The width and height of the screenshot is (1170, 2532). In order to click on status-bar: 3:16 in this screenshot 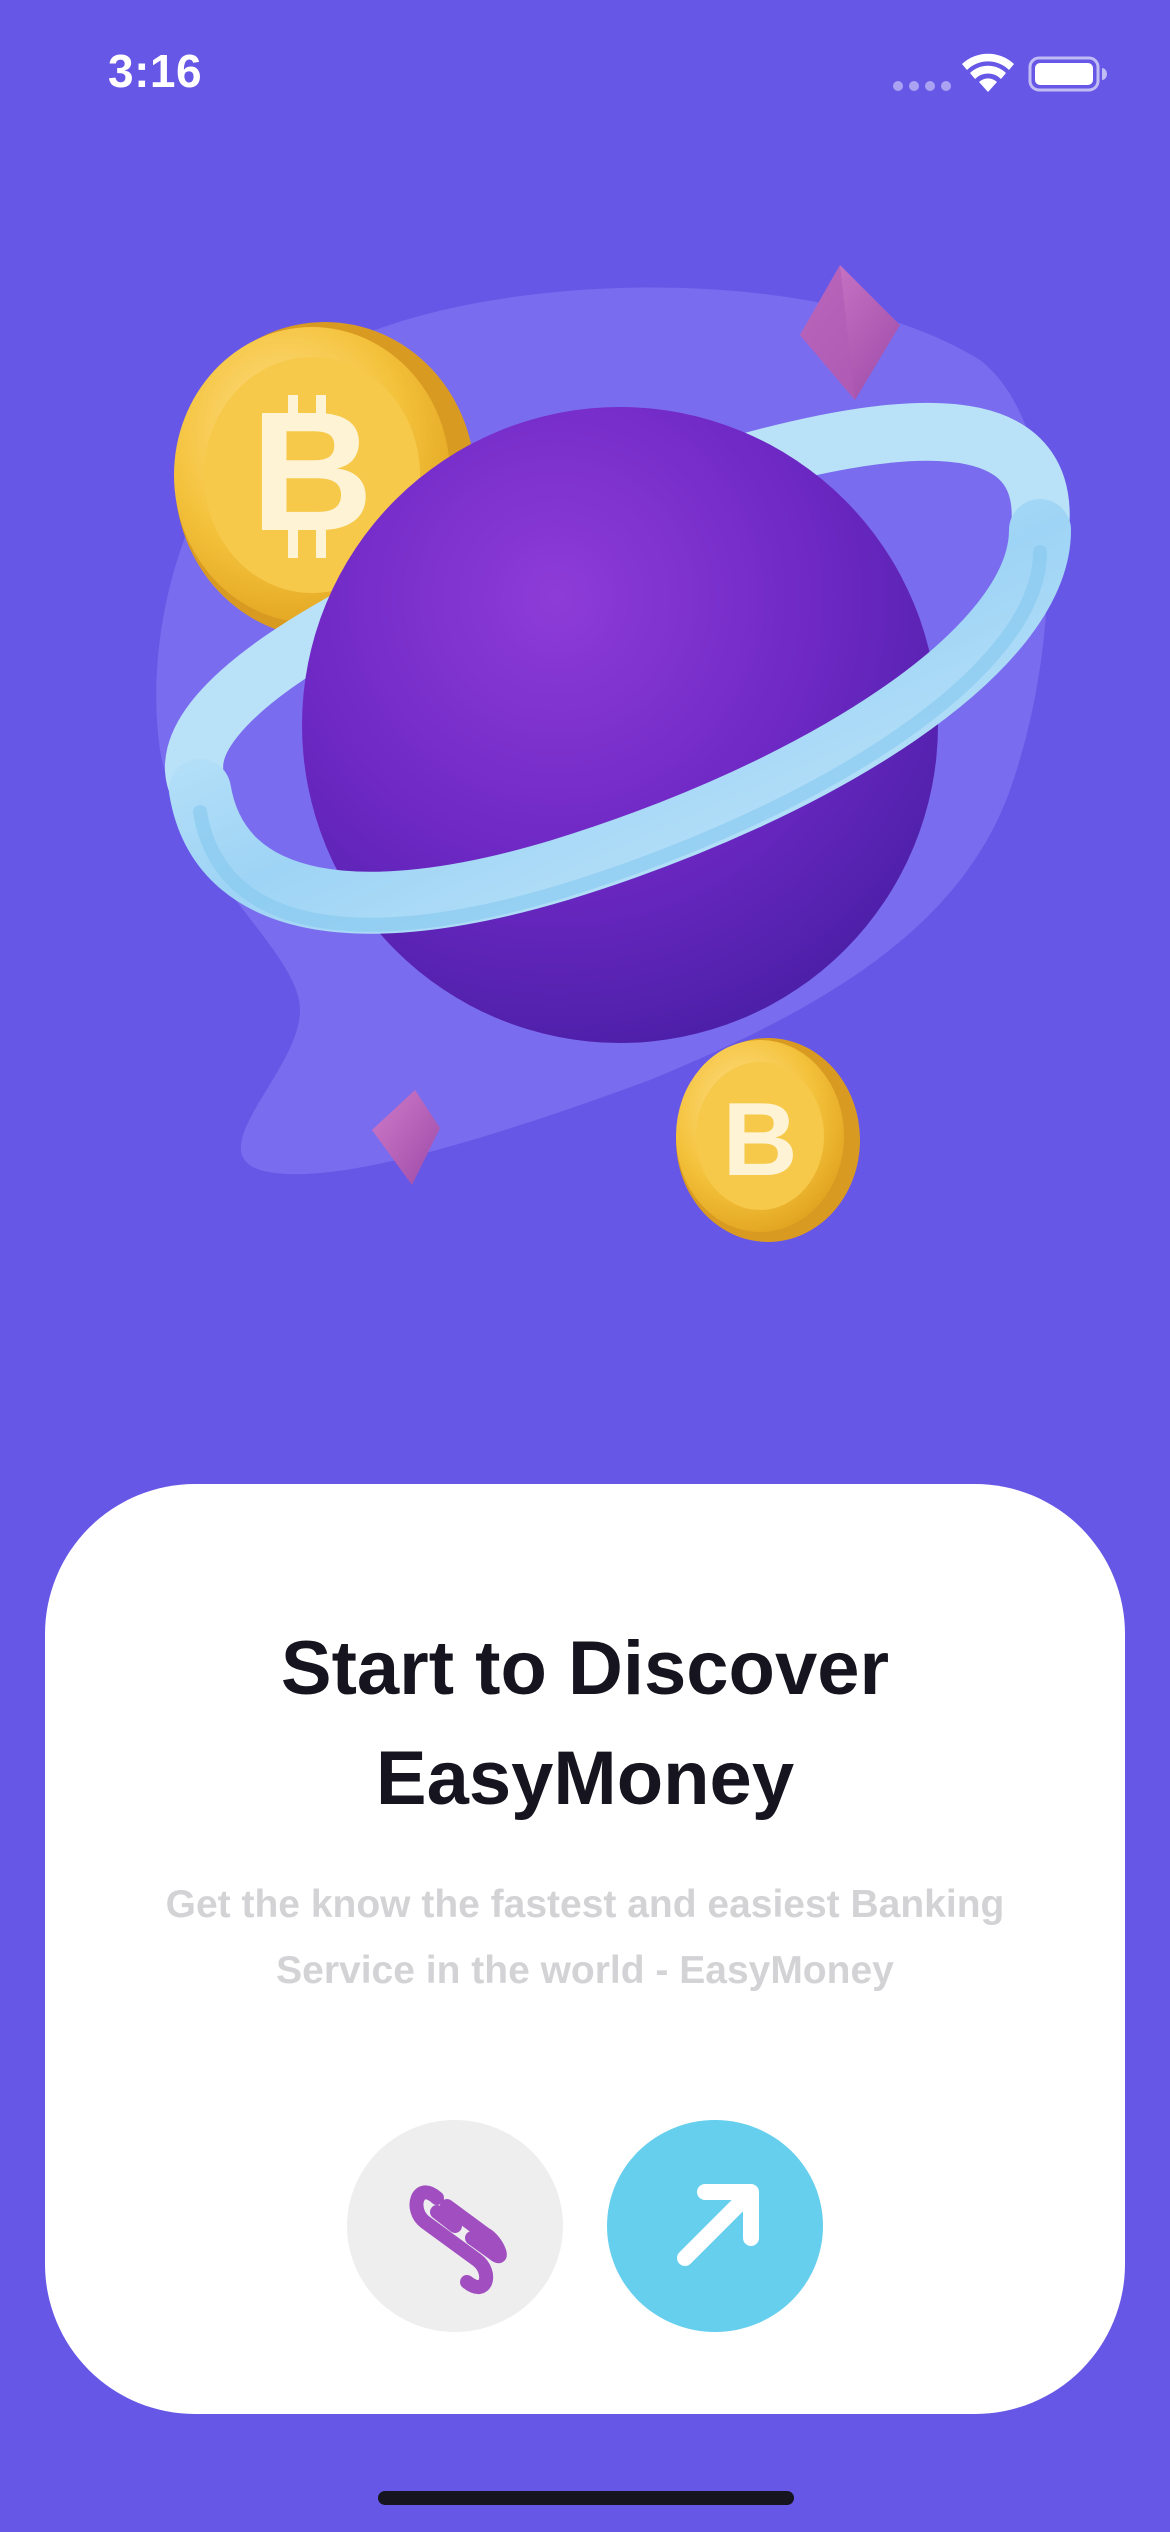, I will do `click(585, 75)`.